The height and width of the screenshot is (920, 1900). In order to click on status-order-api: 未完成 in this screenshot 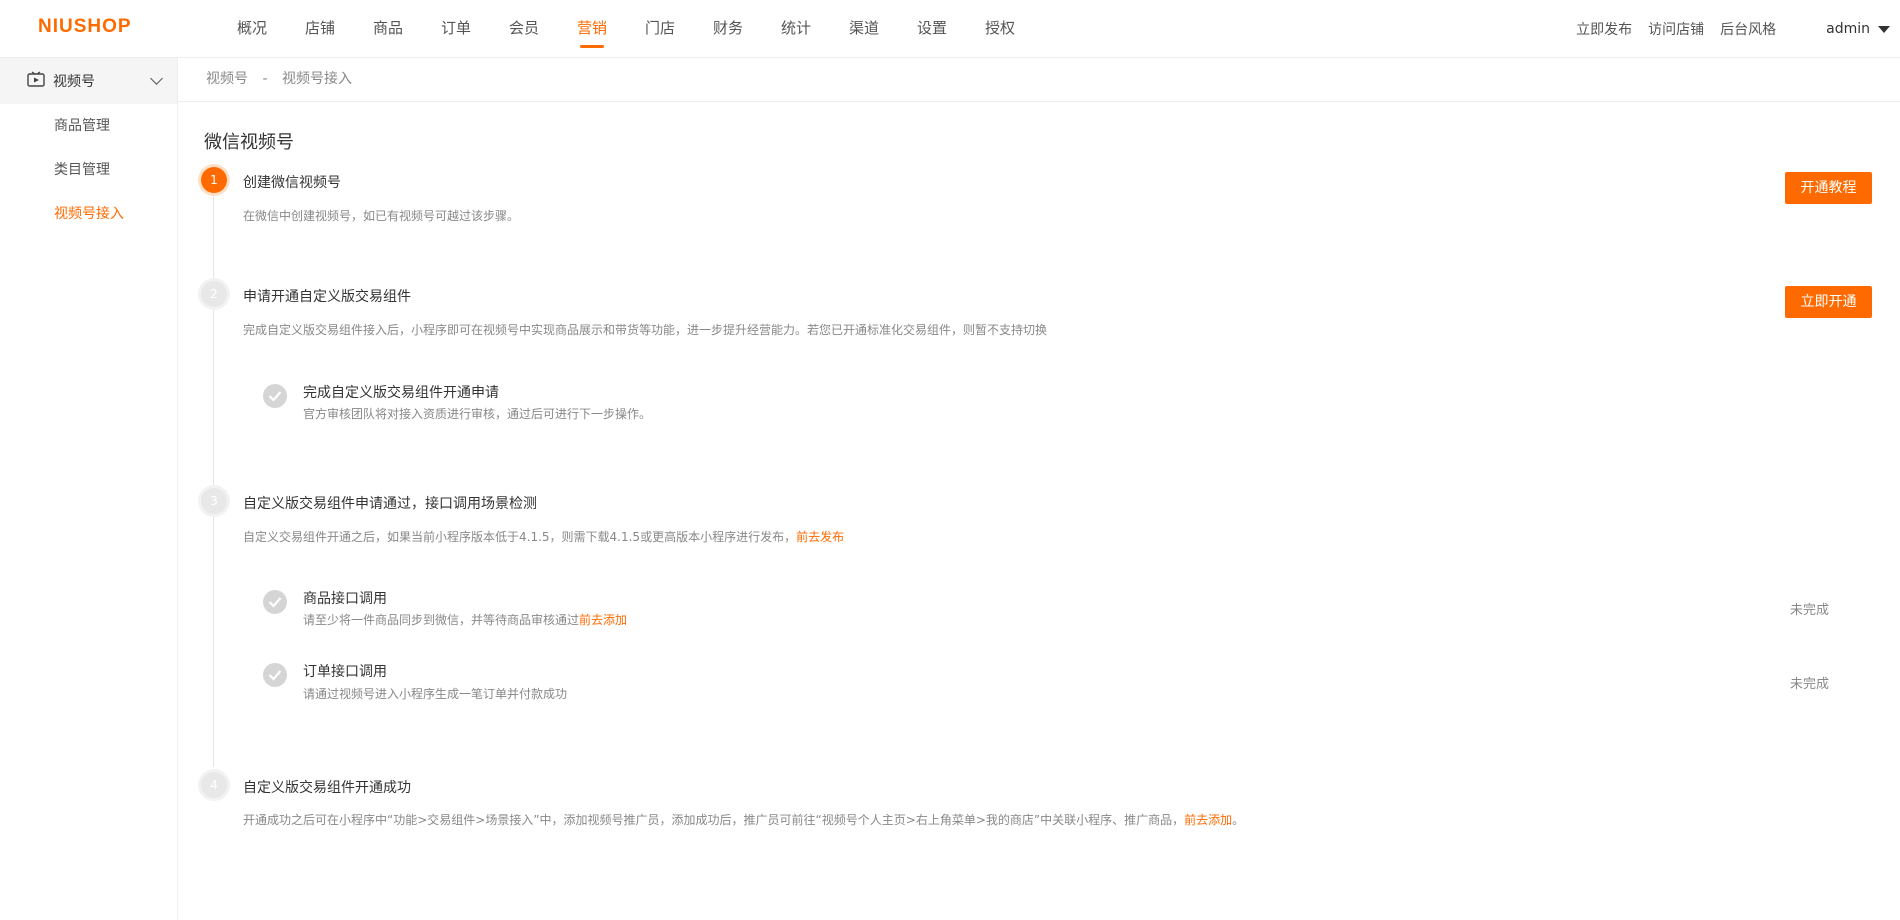, I will do `click(1810, 684)`.